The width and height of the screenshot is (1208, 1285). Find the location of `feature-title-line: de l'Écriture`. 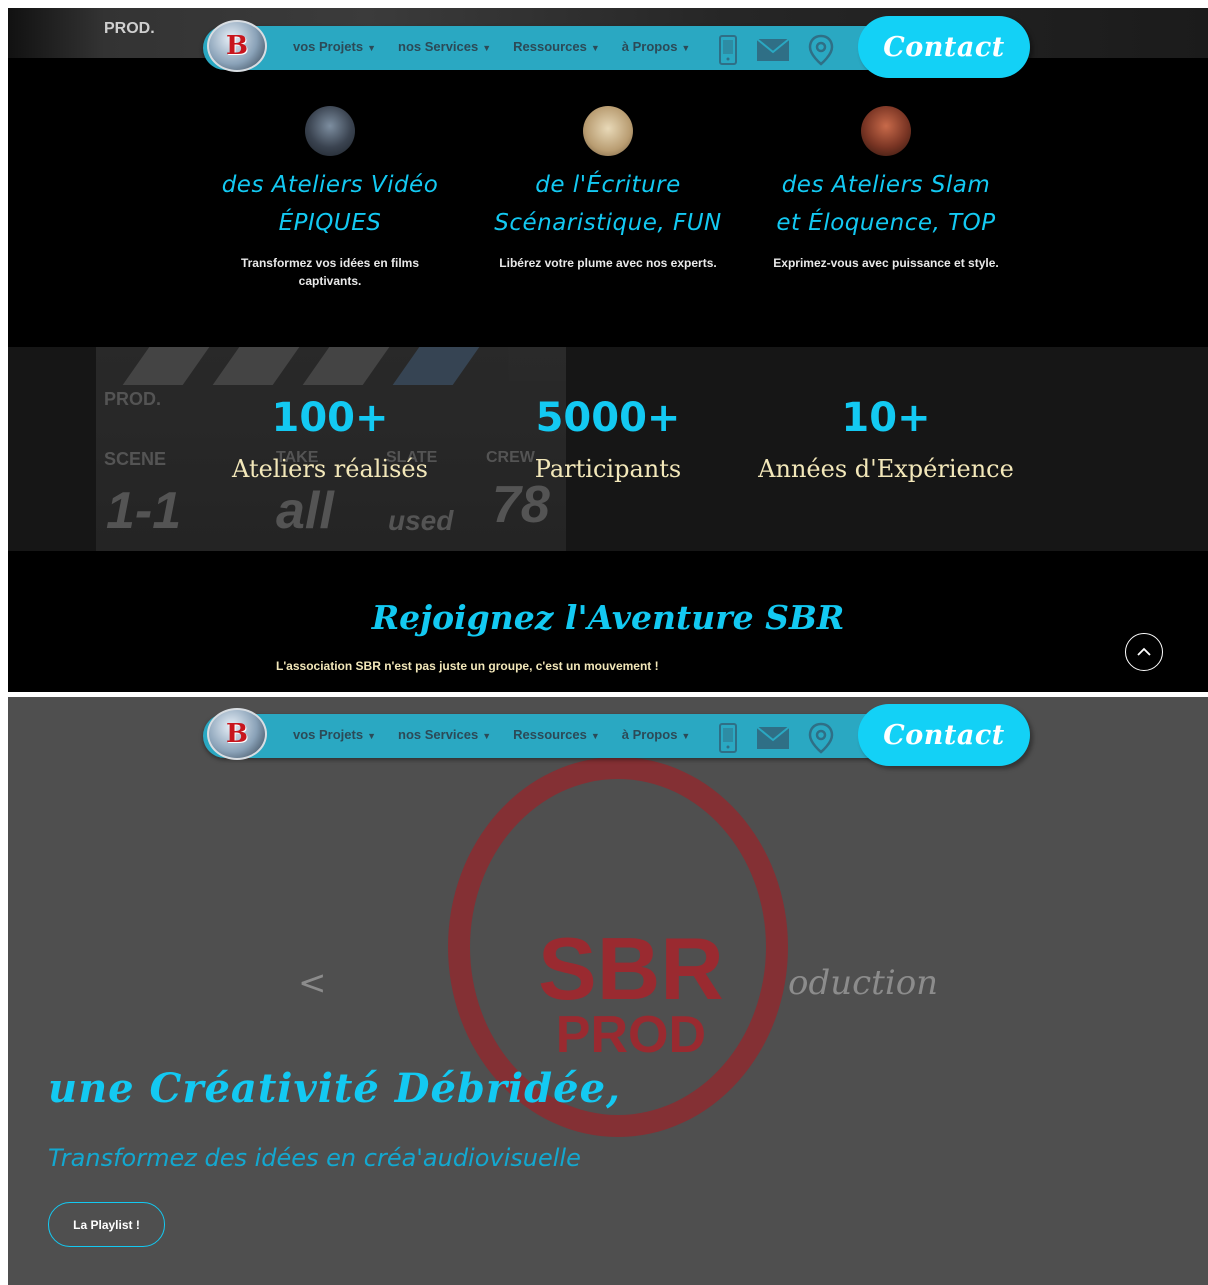

feature-title-line: de l'Écriture is located at coordinates (608, 185).